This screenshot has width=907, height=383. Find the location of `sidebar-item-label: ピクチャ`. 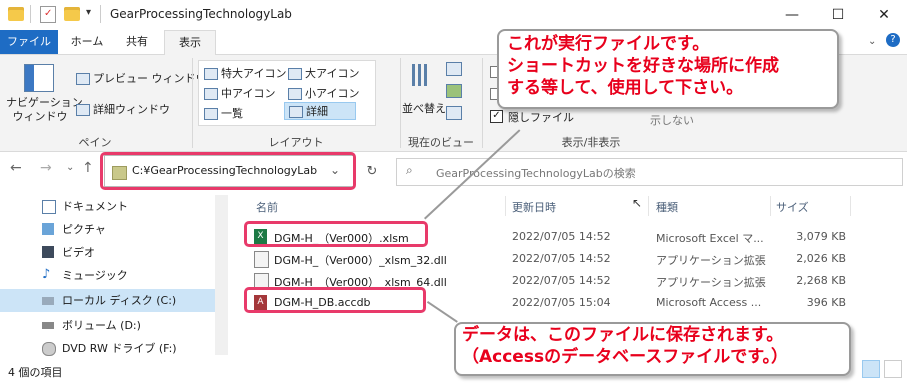

sidebar-item-label: ピクチャ is located at coordinates (84, 229).